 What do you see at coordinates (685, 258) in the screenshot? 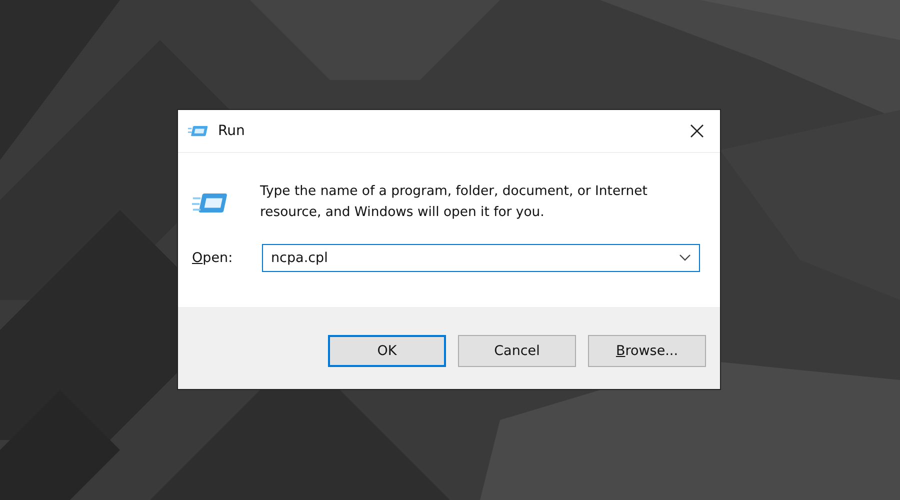
I see `chevron-down-icon` at bounding box center [685, 258].